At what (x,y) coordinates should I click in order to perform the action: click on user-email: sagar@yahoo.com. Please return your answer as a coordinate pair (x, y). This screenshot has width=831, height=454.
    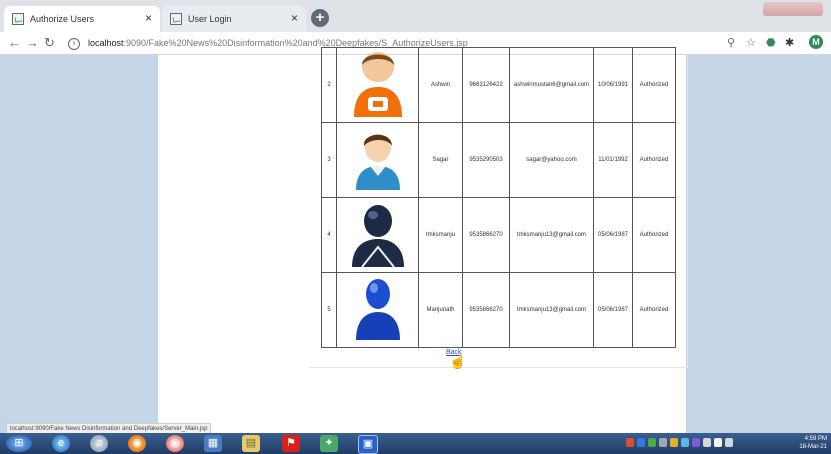
    Looking at the image, I should click on (551, 160).